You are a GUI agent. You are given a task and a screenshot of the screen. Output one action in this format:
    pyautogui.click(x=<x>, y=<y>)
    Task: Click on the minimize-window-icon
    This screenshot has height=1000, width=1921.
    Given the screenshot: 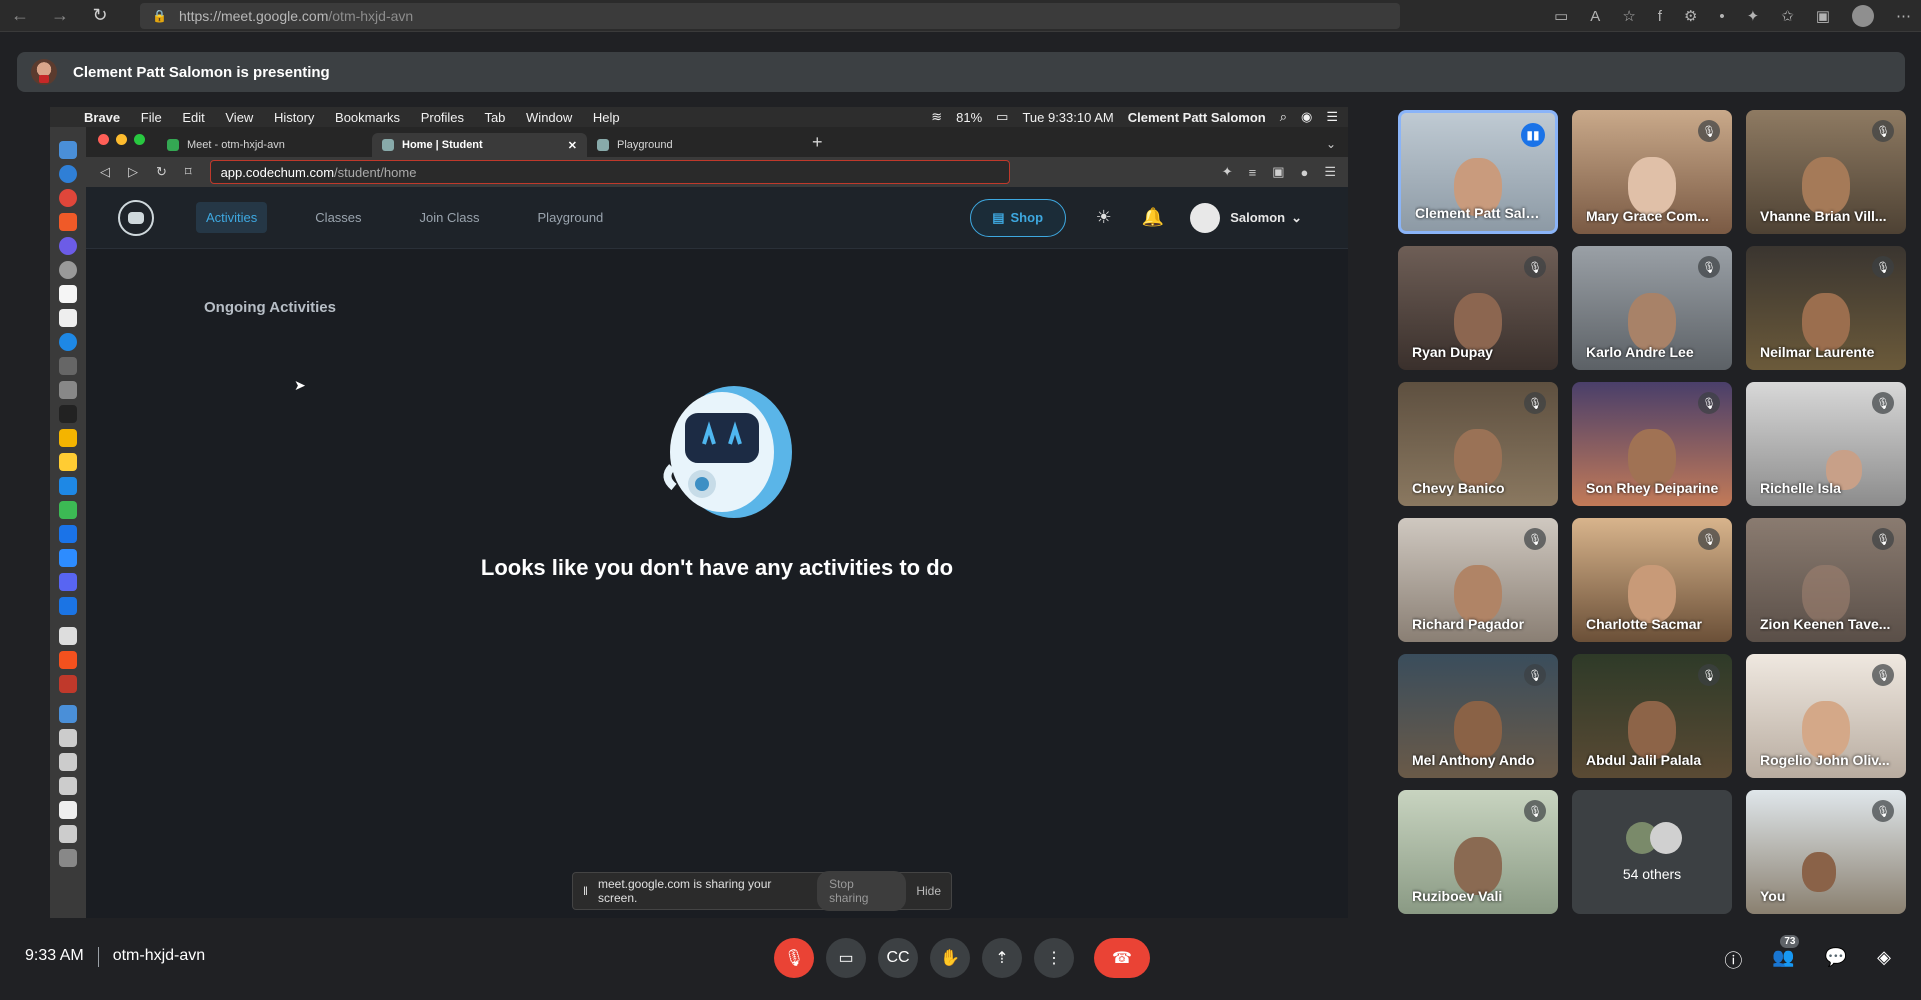 What is the action you would take?
    pyautogui.click(x=121, y=139)
    